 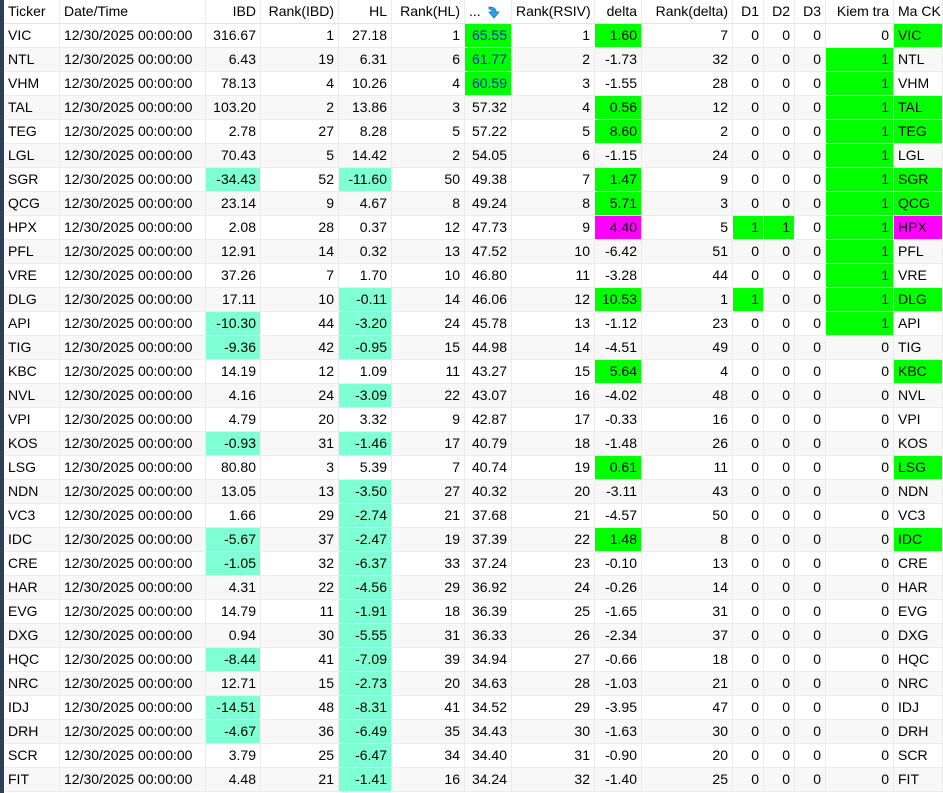 I want to click on cell-ibd: 4.16, so click(x=233, y=396).